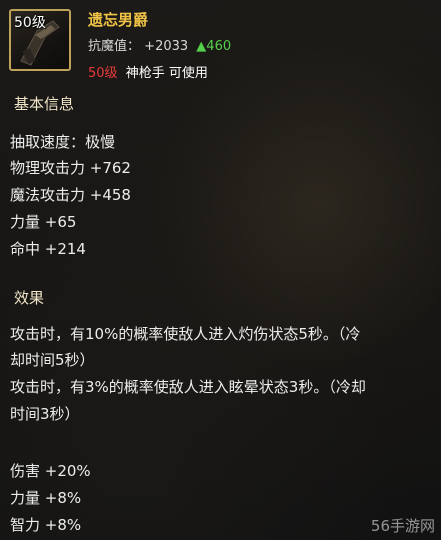 Image resolution: width=441 pixels, height=540 pixels. I want to click on bonus-intelligence: 智力 +8%, so click(46, 525).